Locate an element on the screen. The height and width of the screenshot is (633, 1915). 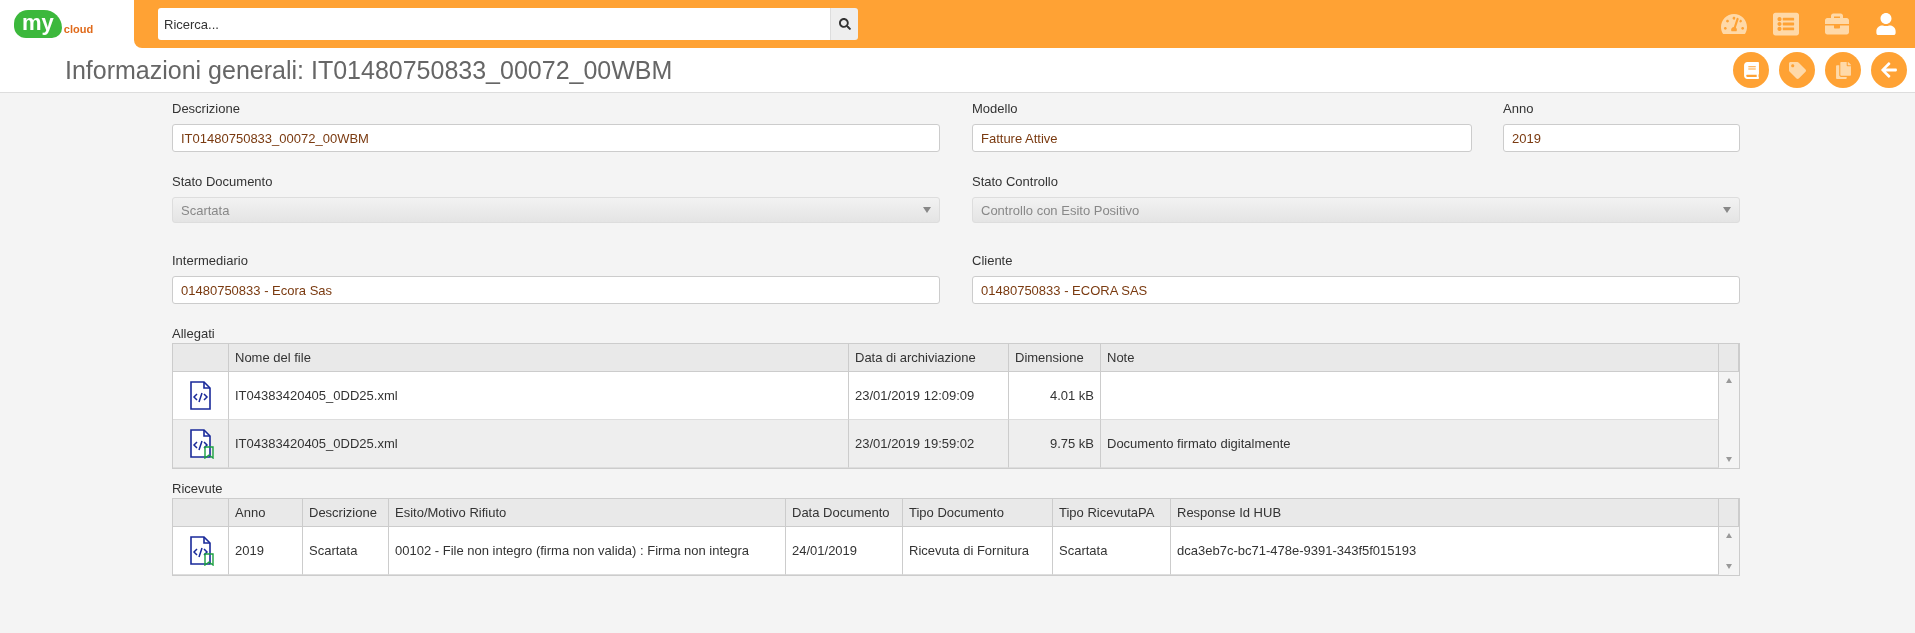
column-header: Descrizione is located at coordinates (346, 513).